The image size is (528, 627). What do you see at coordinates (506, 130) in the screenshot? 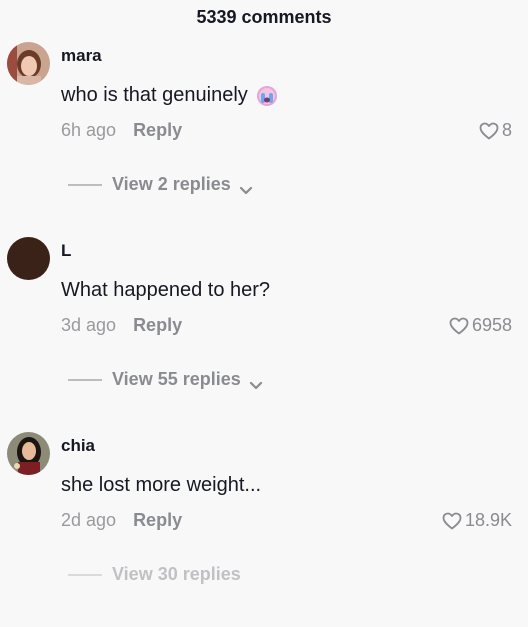
I see `like-count: 8` at bounding box center [506, 130].